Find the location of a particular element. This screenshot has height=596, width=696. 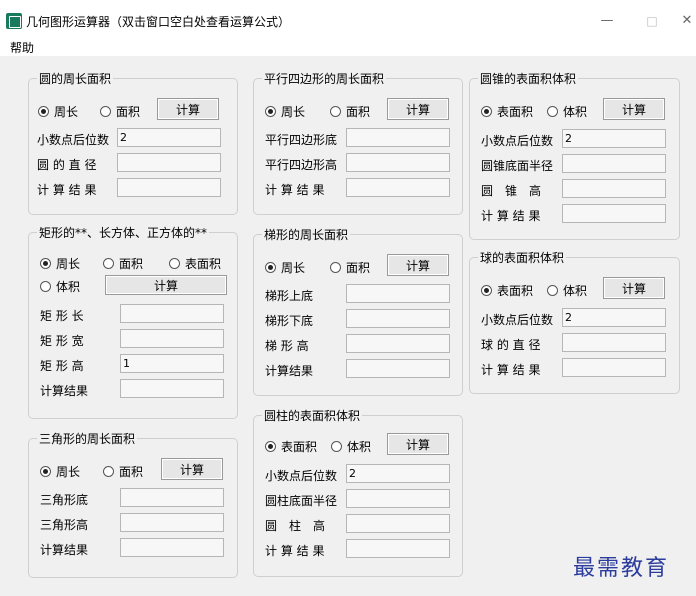

trap-bottom-input is located at coordinates (398, 318).